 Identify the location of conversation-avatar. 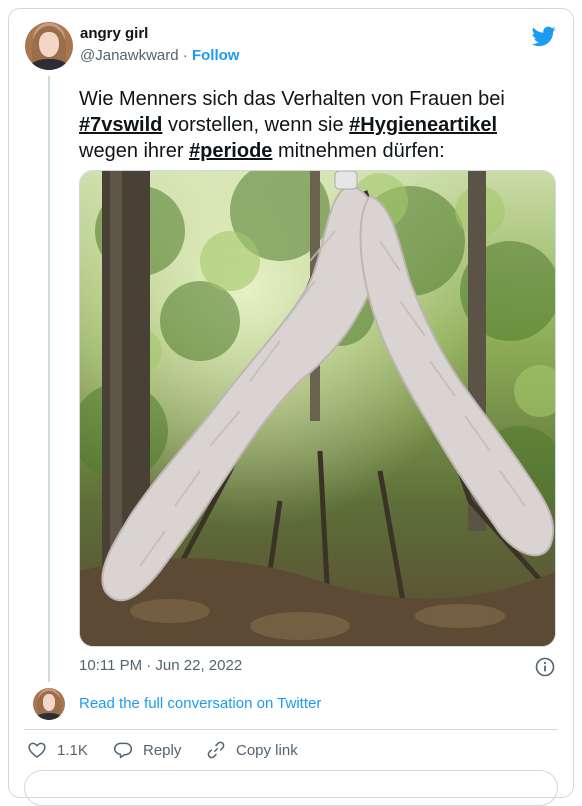
(49, 704).